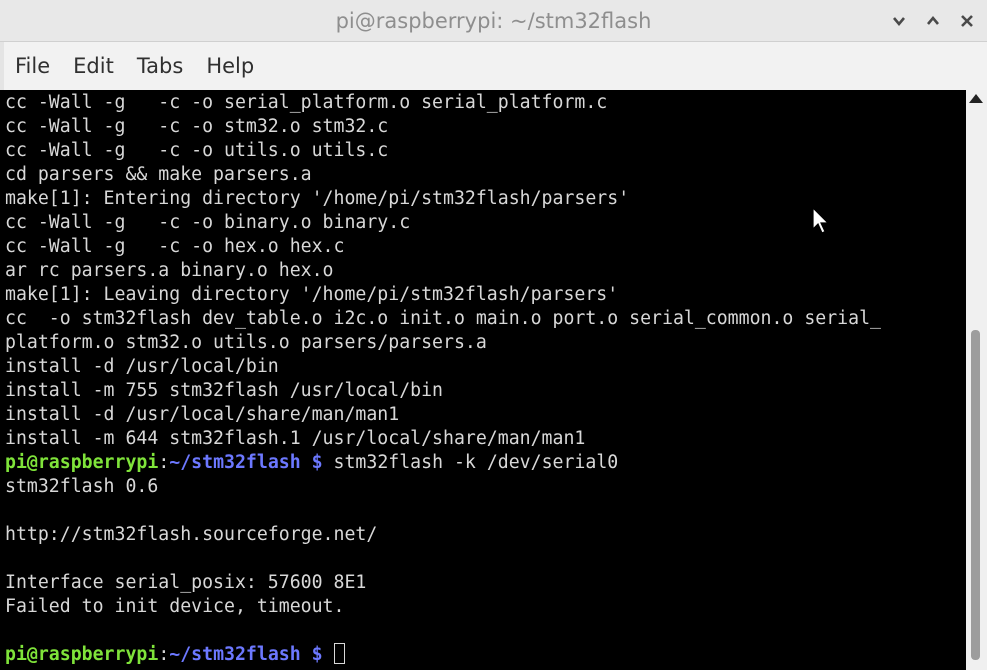 This screenshot has height=670, width=987. I want to click on vertical-scrollbar, so click(976, 380).